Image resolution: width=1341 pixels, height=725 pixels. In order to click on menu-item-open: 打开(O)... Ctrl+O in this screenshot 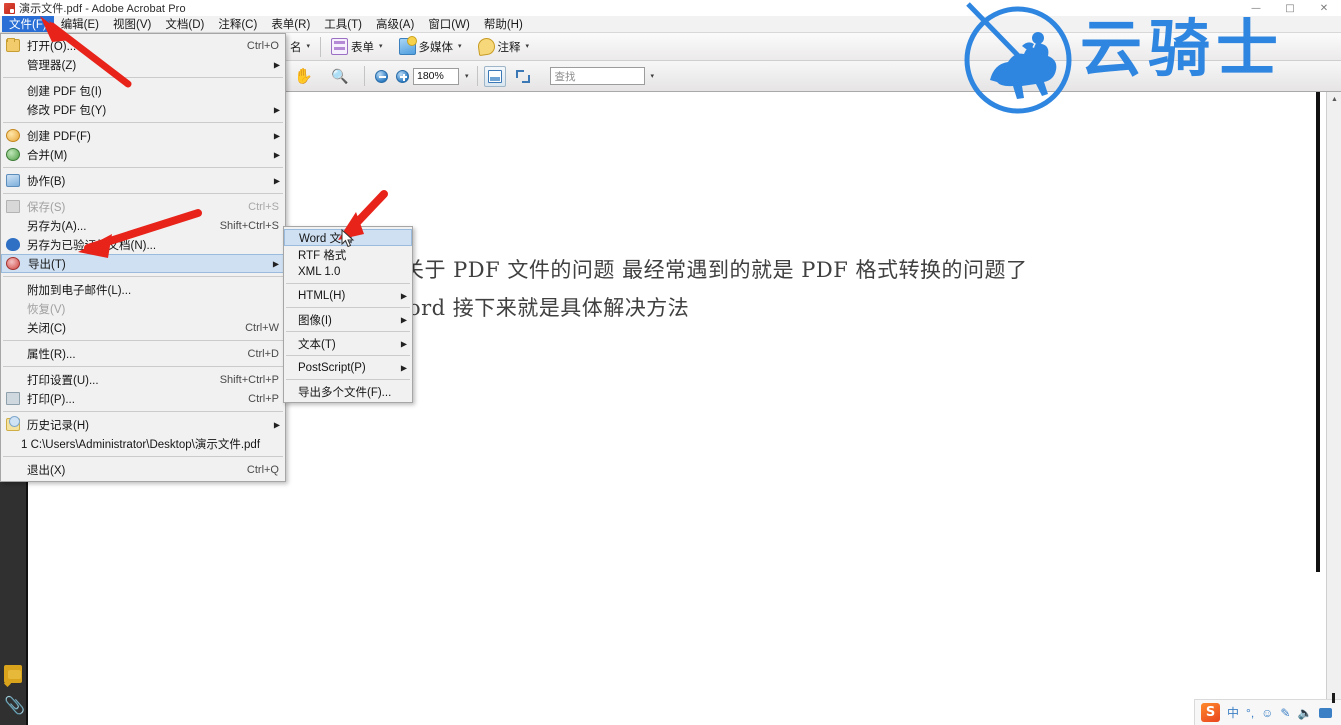, I will do `click(143, 45)`.